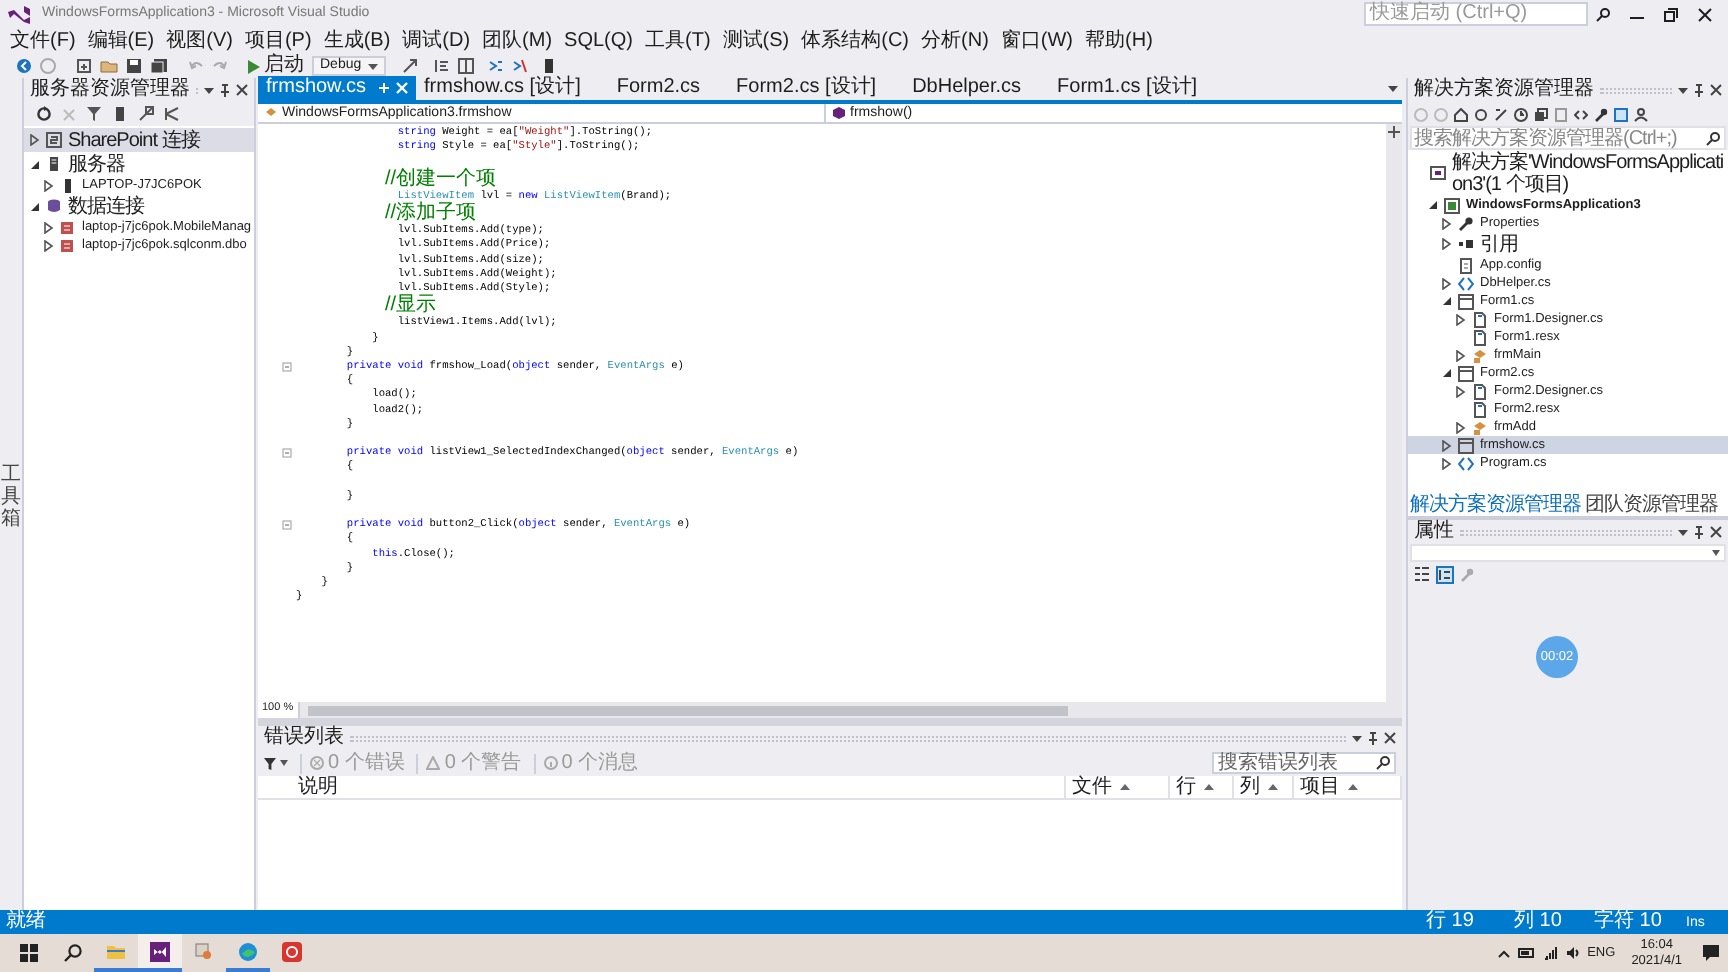 This screenshot has height=972, width=1728. What do you see at coordinates (1393, 89) in the screenshot?
I see `tab-list-icon` at bounding box center [1393, 89].